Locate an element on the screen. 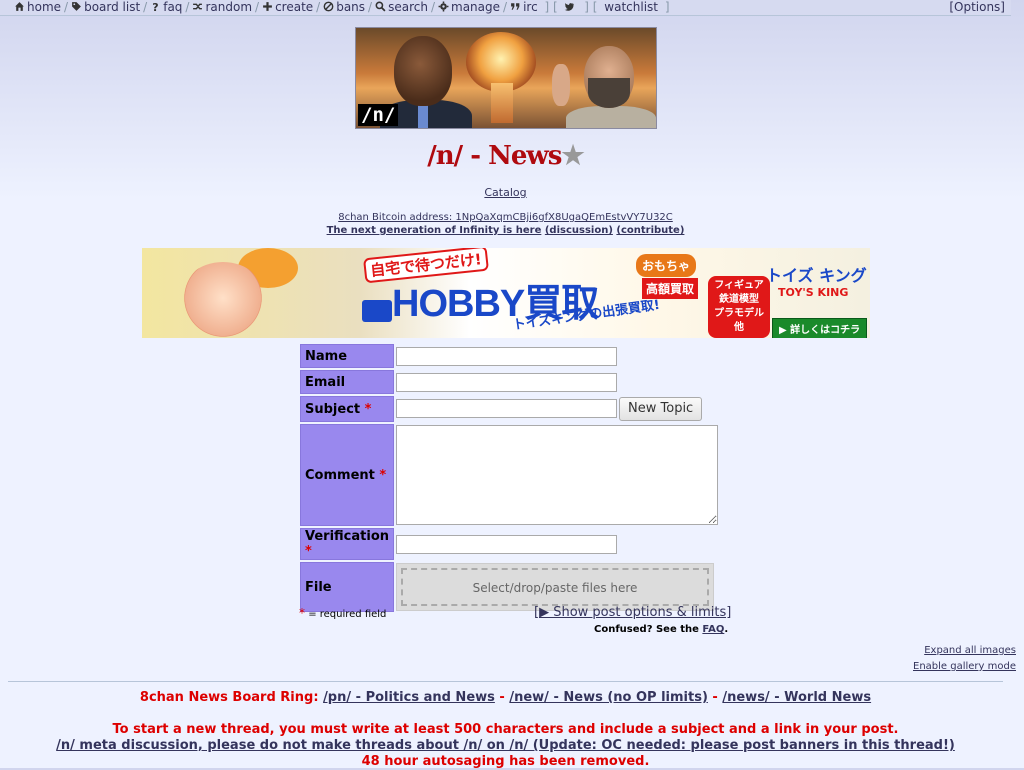 This screenshot has height=770, width=1024. nav-faq: ? faq is located at coordinates (166, 7).